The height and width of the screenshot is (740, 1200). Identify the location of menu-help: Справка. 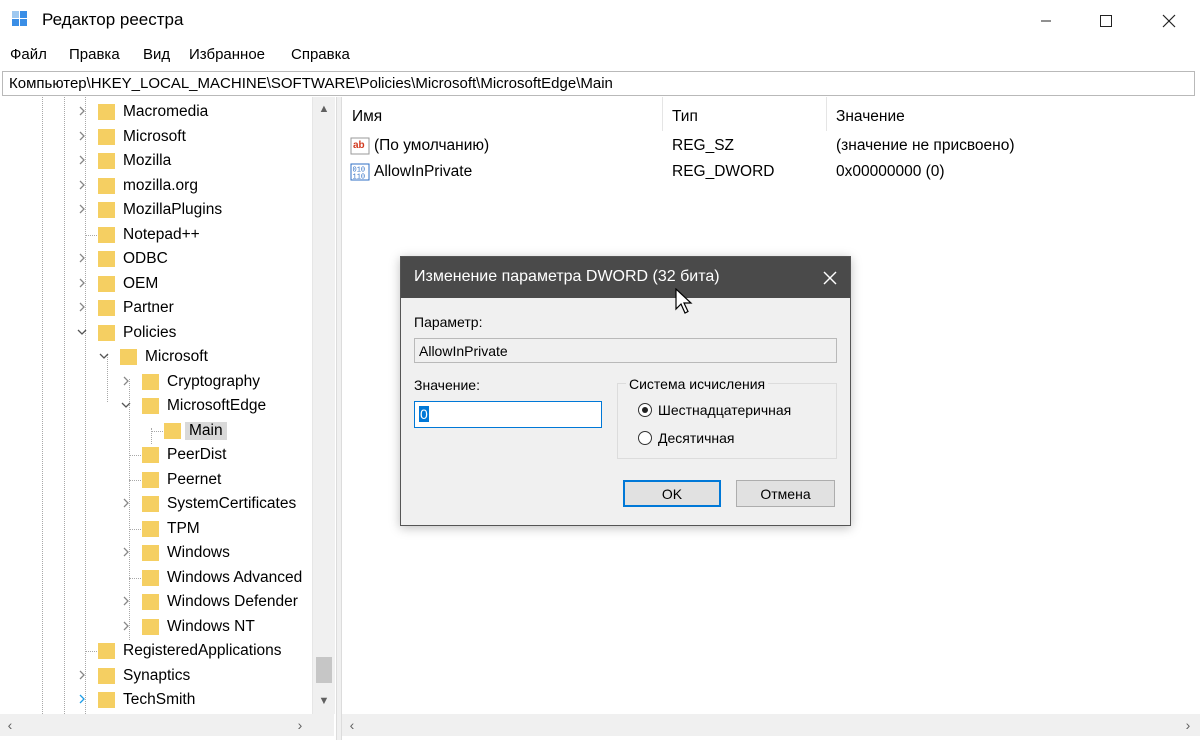
(320, 54).